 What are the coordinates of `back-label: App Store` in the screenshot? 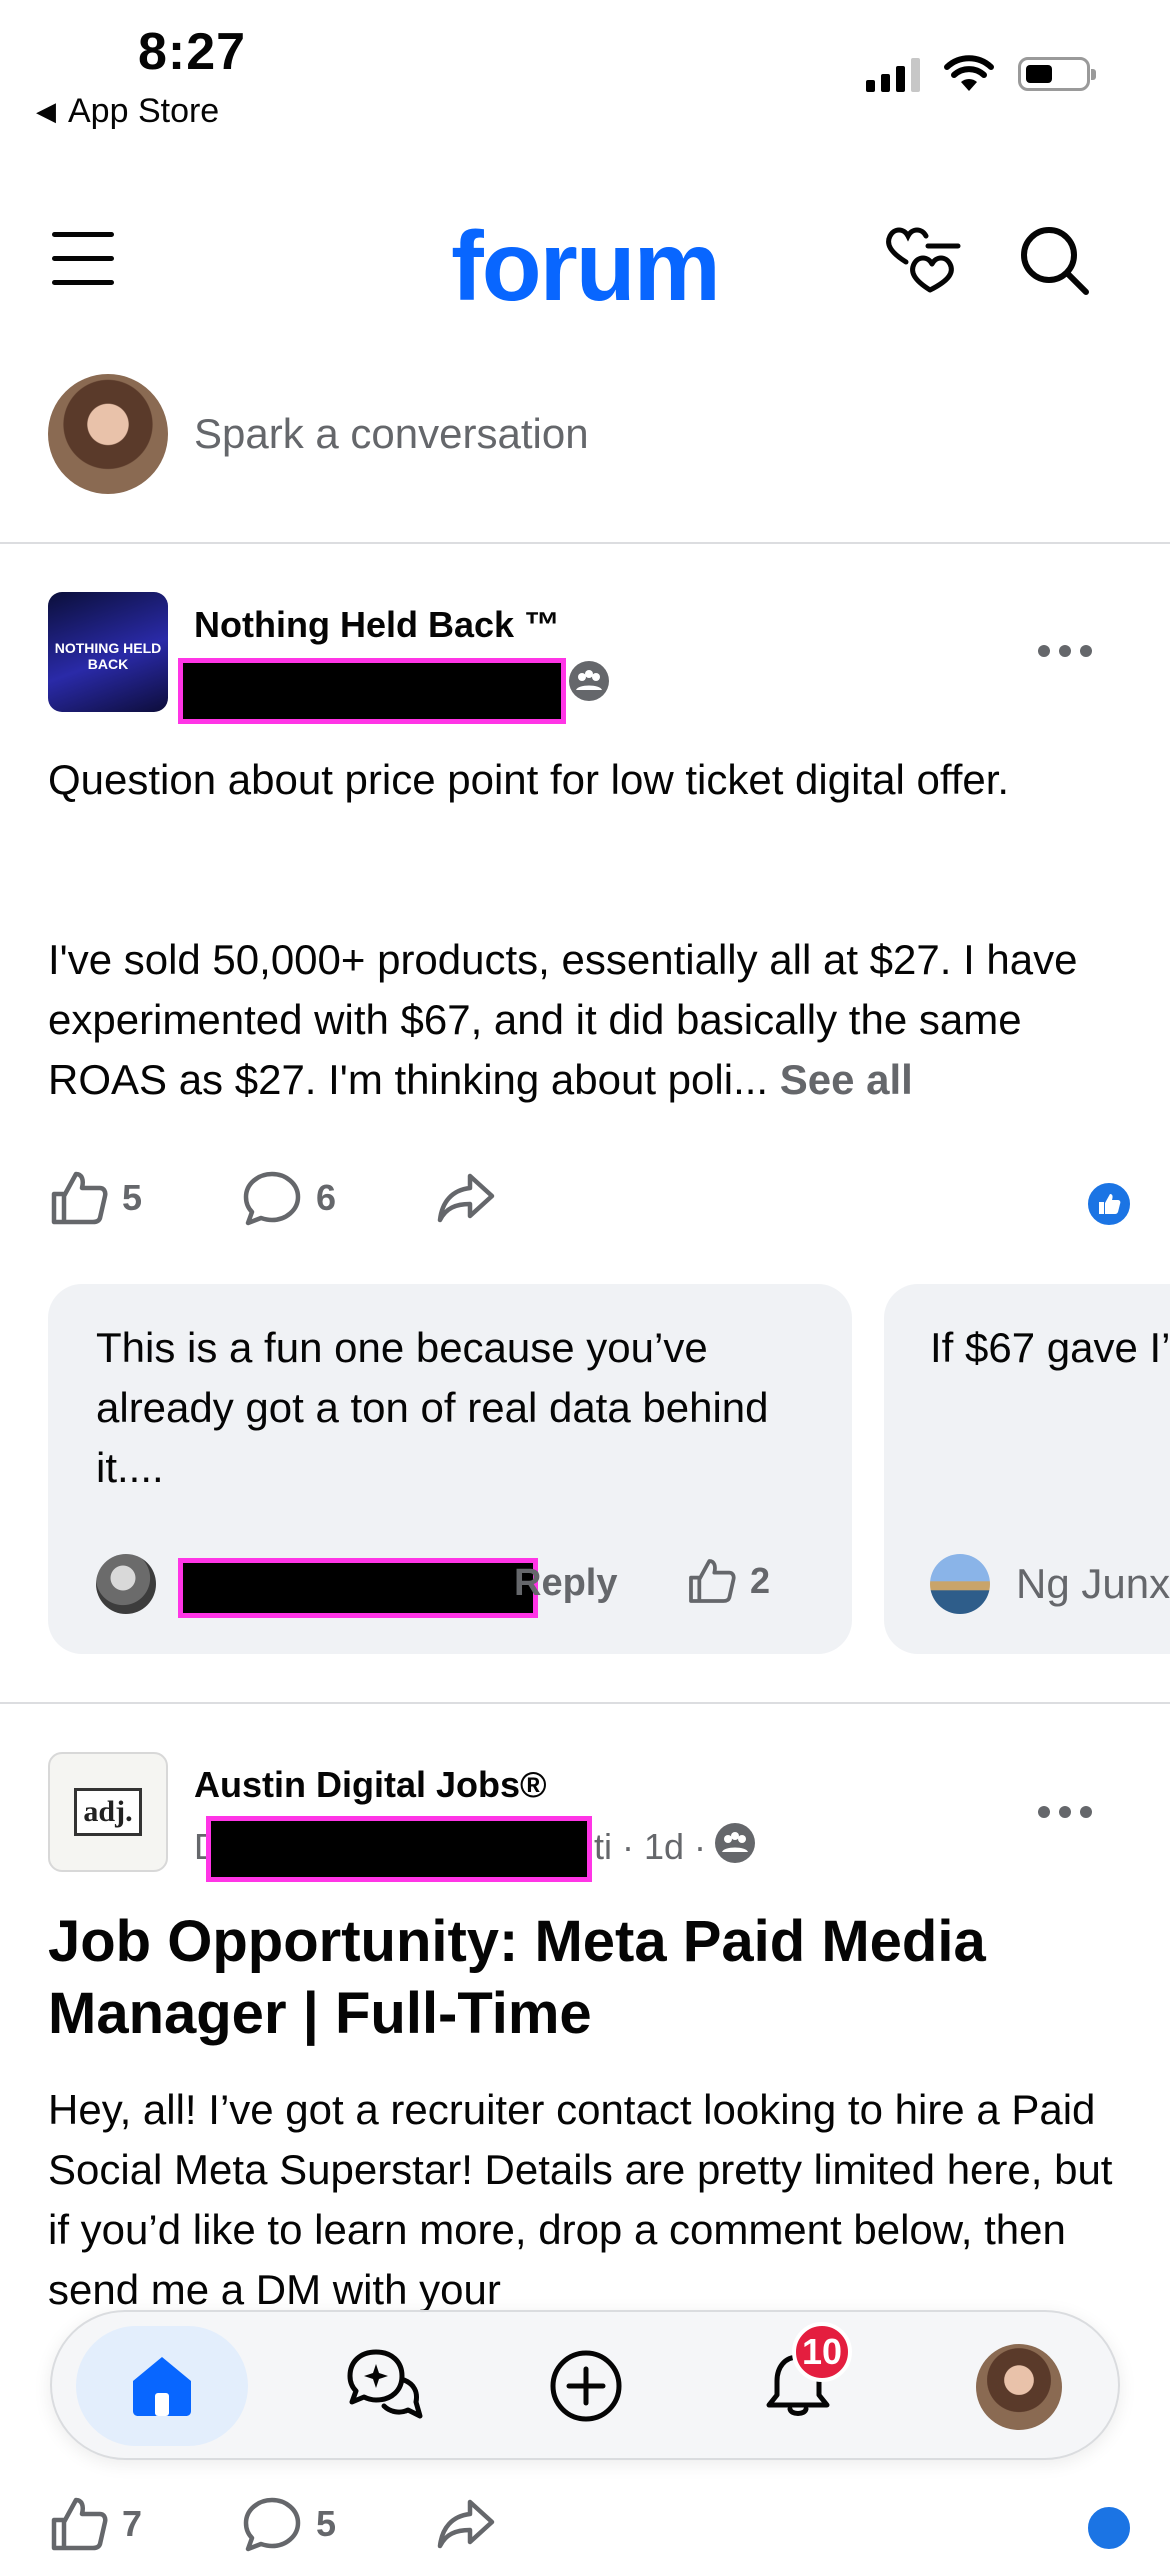 It's located at (144, 111).